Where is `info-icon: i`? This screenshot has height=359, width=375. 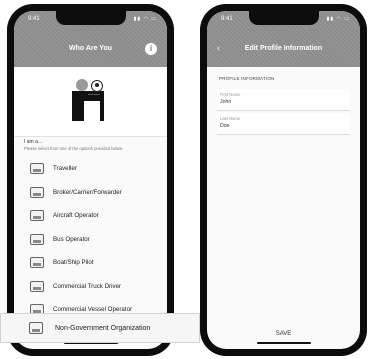 info-icon: i is located at coordinates (151, 49).